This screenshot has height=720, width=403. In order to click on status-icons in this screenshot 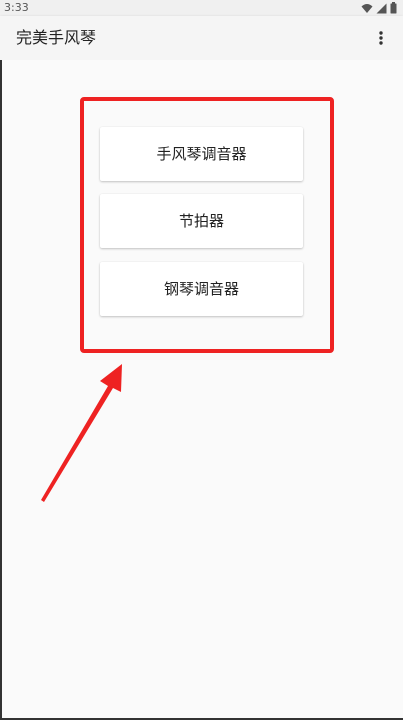, I will do `click(379, 8)`.